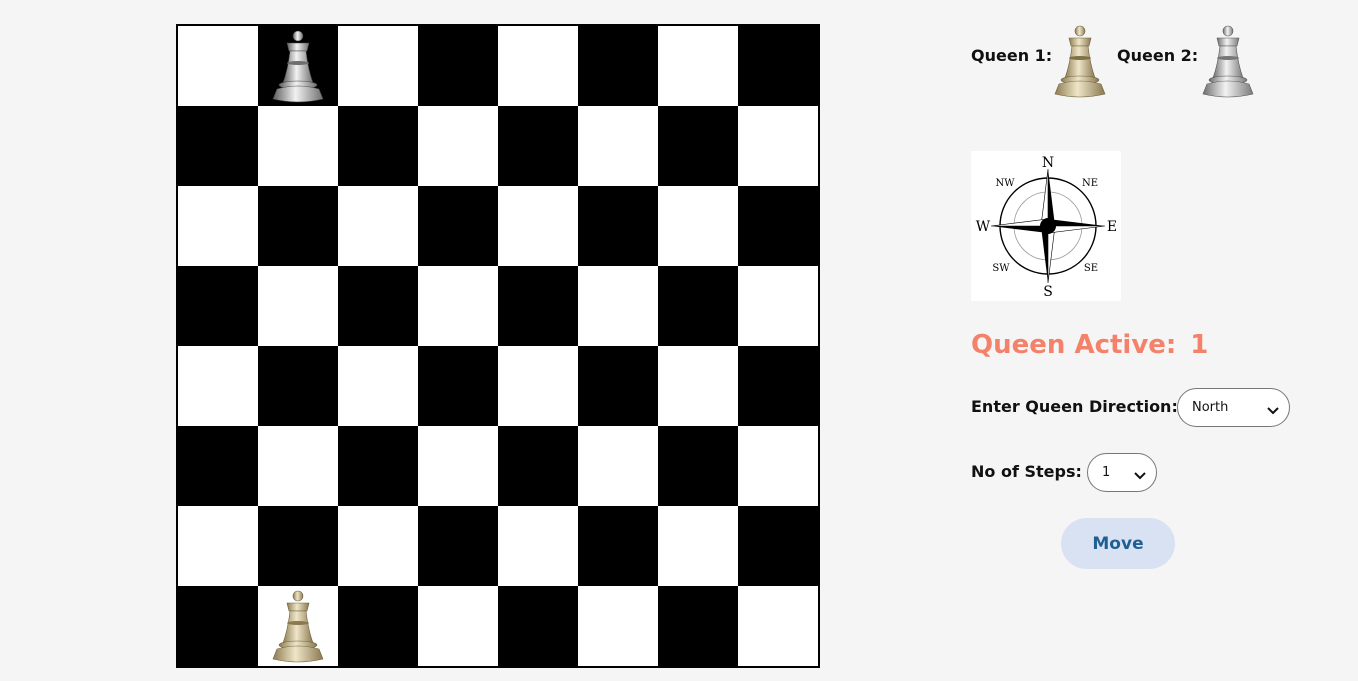 Image resolution: width=1358 pixels, height=681 pixels. Describe the element at coordinates (1080, 64) in the screenshot. I see `queen-1-icon` at that location.